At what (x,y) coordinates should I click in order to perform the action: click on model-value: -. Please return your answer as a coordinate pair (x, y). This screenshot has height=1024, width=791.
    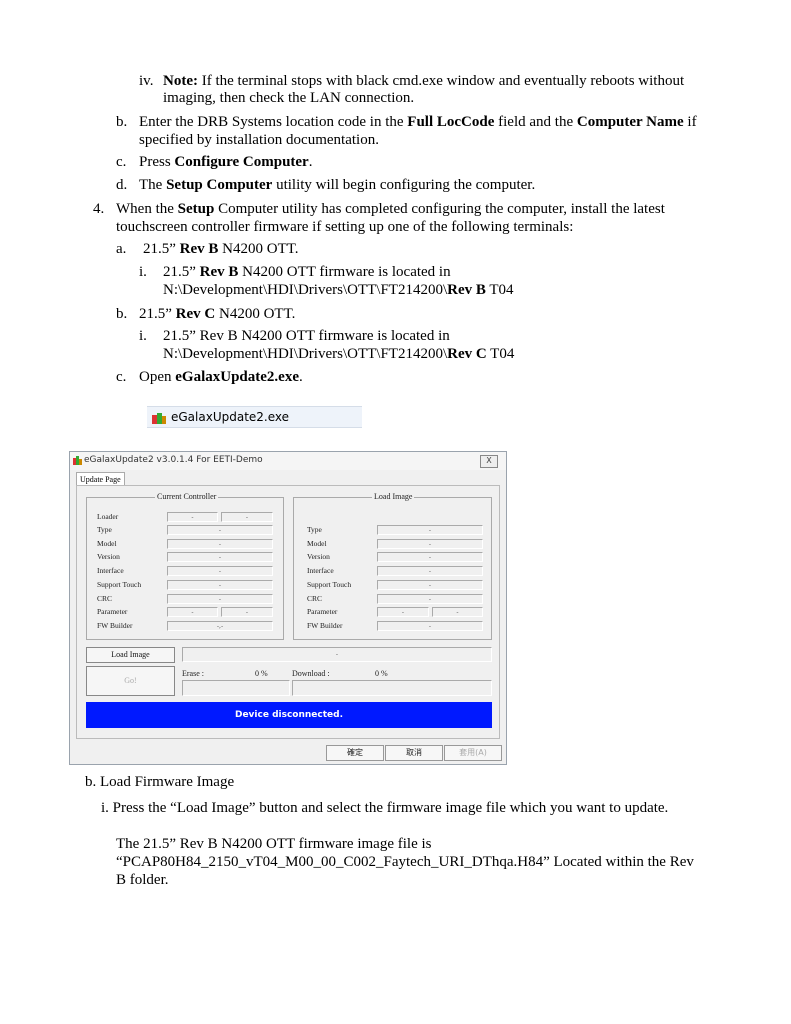
    Looking at the image, I should click on (220, 544).